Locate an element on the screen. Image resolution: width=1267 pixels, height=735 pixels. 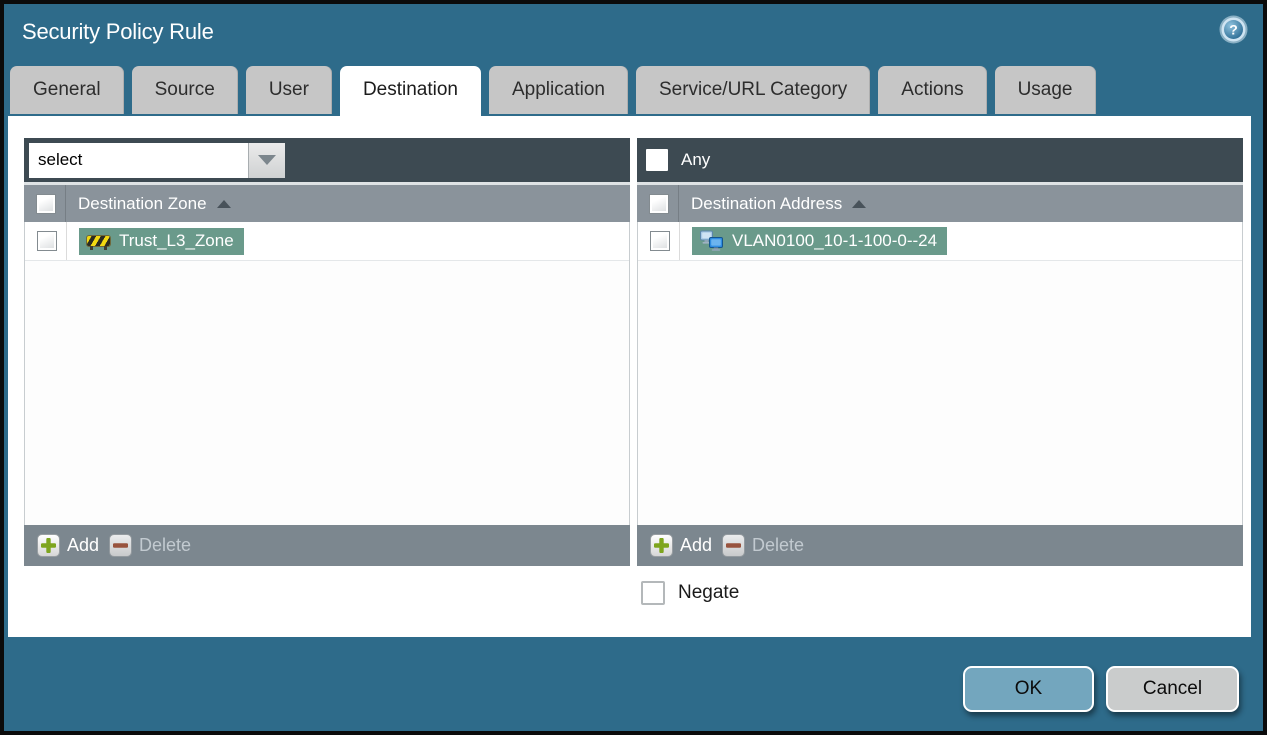
tab-user: User is located at coordinates (288, 90).